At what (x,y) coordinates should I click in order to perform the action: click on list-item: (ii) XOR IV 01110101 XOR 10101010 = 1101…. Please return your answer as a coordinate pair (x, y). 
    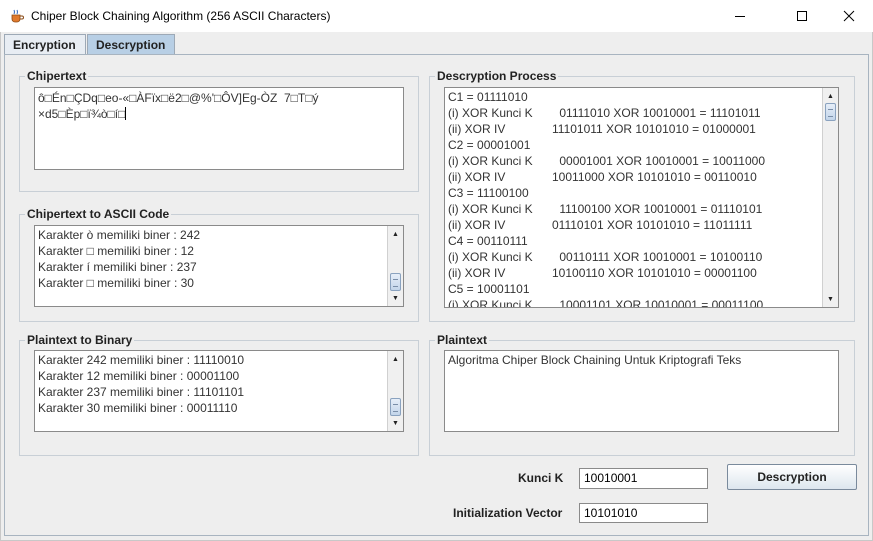
    Looking at the image, I should click on (600, 225).